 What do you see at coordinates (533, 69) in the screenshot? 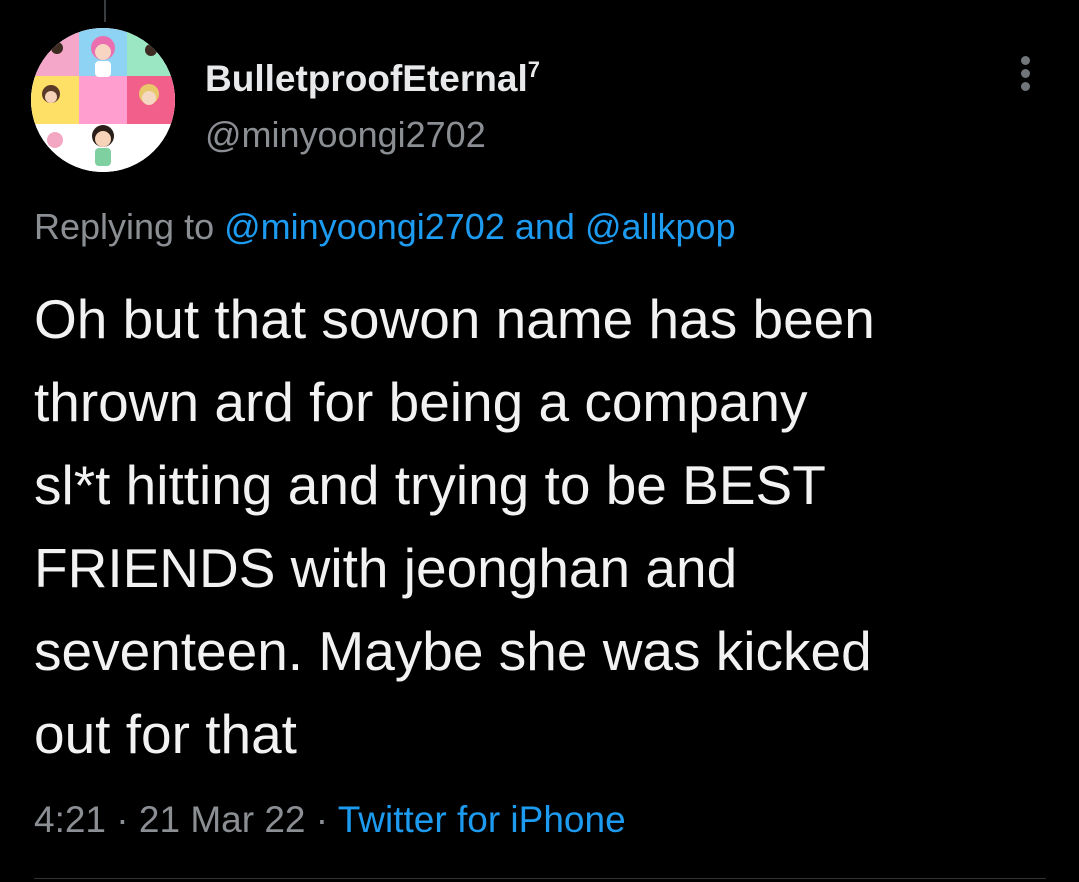
I see `name-badge: 7` at bounding box center [533, 69].